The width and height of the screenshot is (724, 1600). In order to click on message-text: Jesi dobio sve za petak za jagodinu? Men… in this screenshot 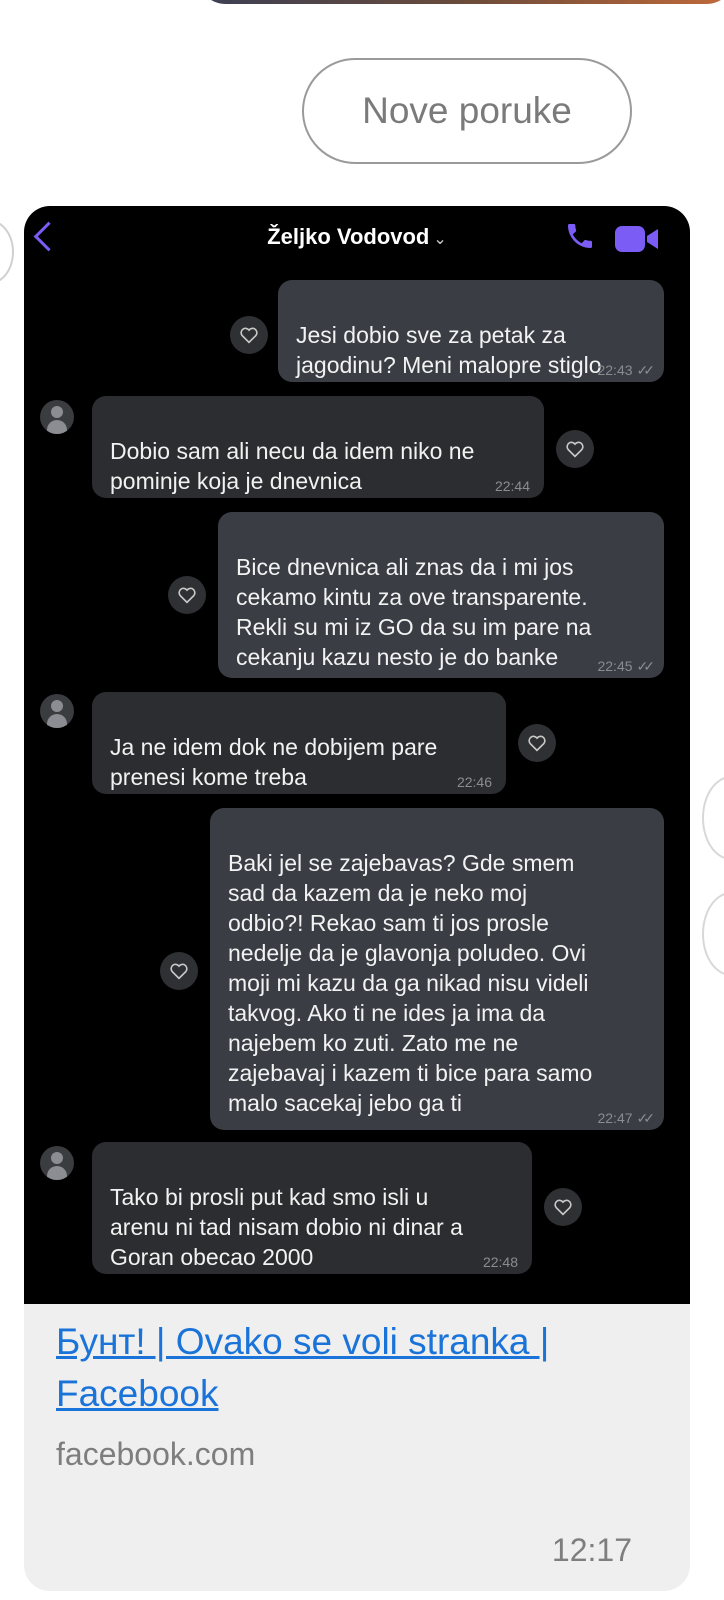, I will do `click(449, 350)`.